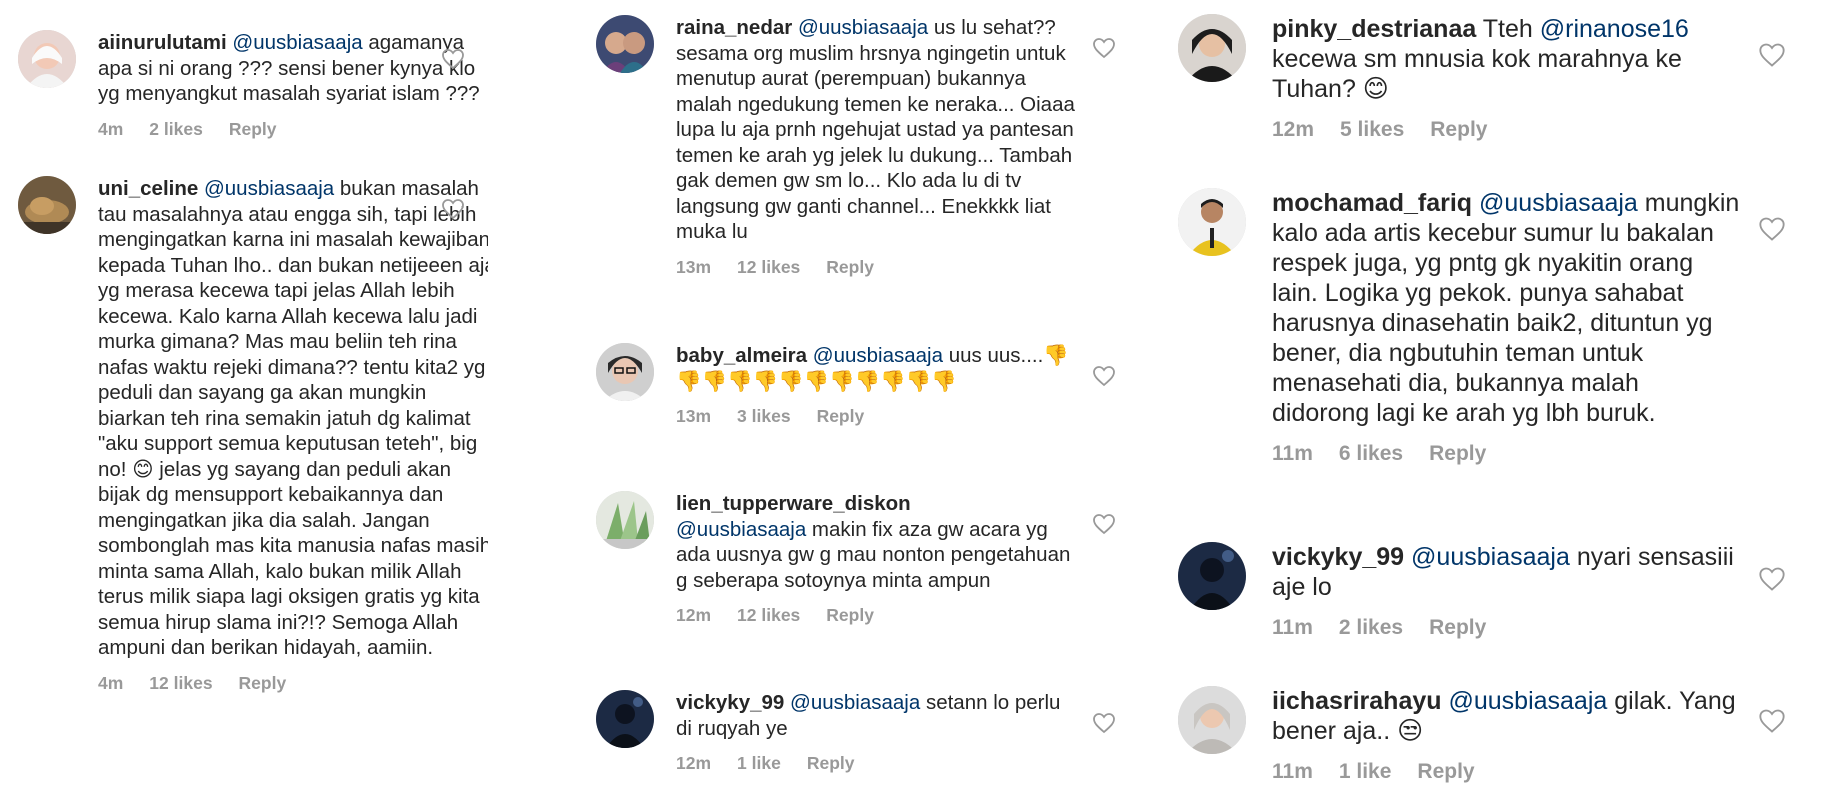 This screenshot has width=1829, height=800. What do you see at coordinates (793, 503) in the screenshot?
I see `comment-username: lien_tupperware_diskon` at bounding box center [793, 503].